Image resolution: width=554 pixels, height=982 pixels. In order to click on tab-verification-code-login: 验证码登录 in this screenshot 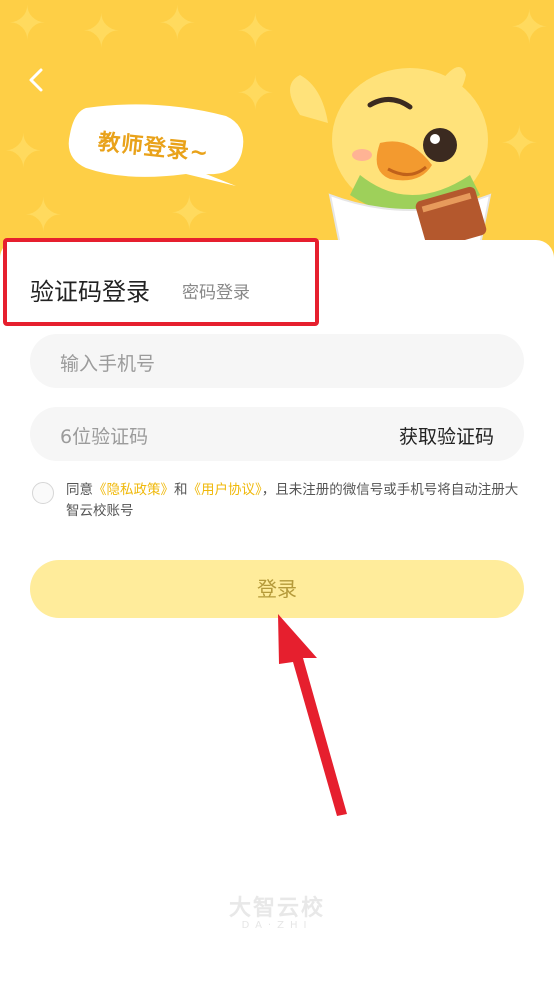, I will do `click(90, 289)`.